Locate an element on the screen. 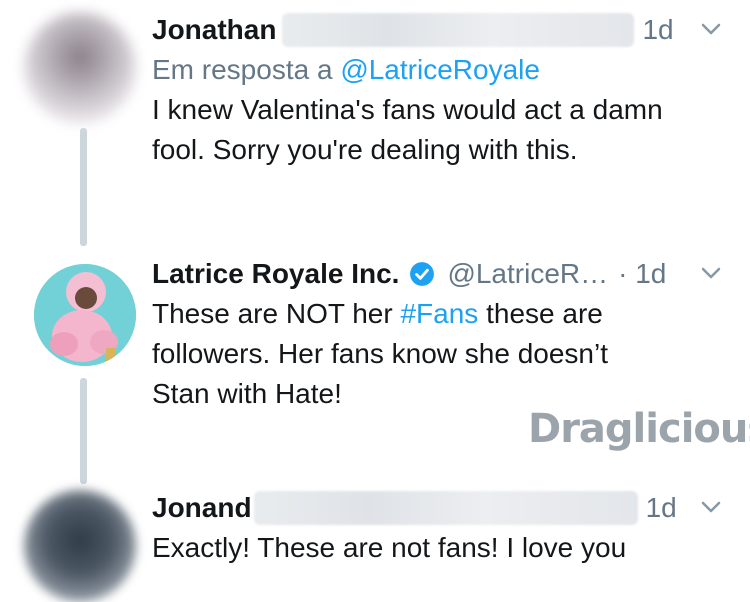 This screenshot has height=602, width=750. tweet-header: Jonand 1d is located at coordinates (439, 508).